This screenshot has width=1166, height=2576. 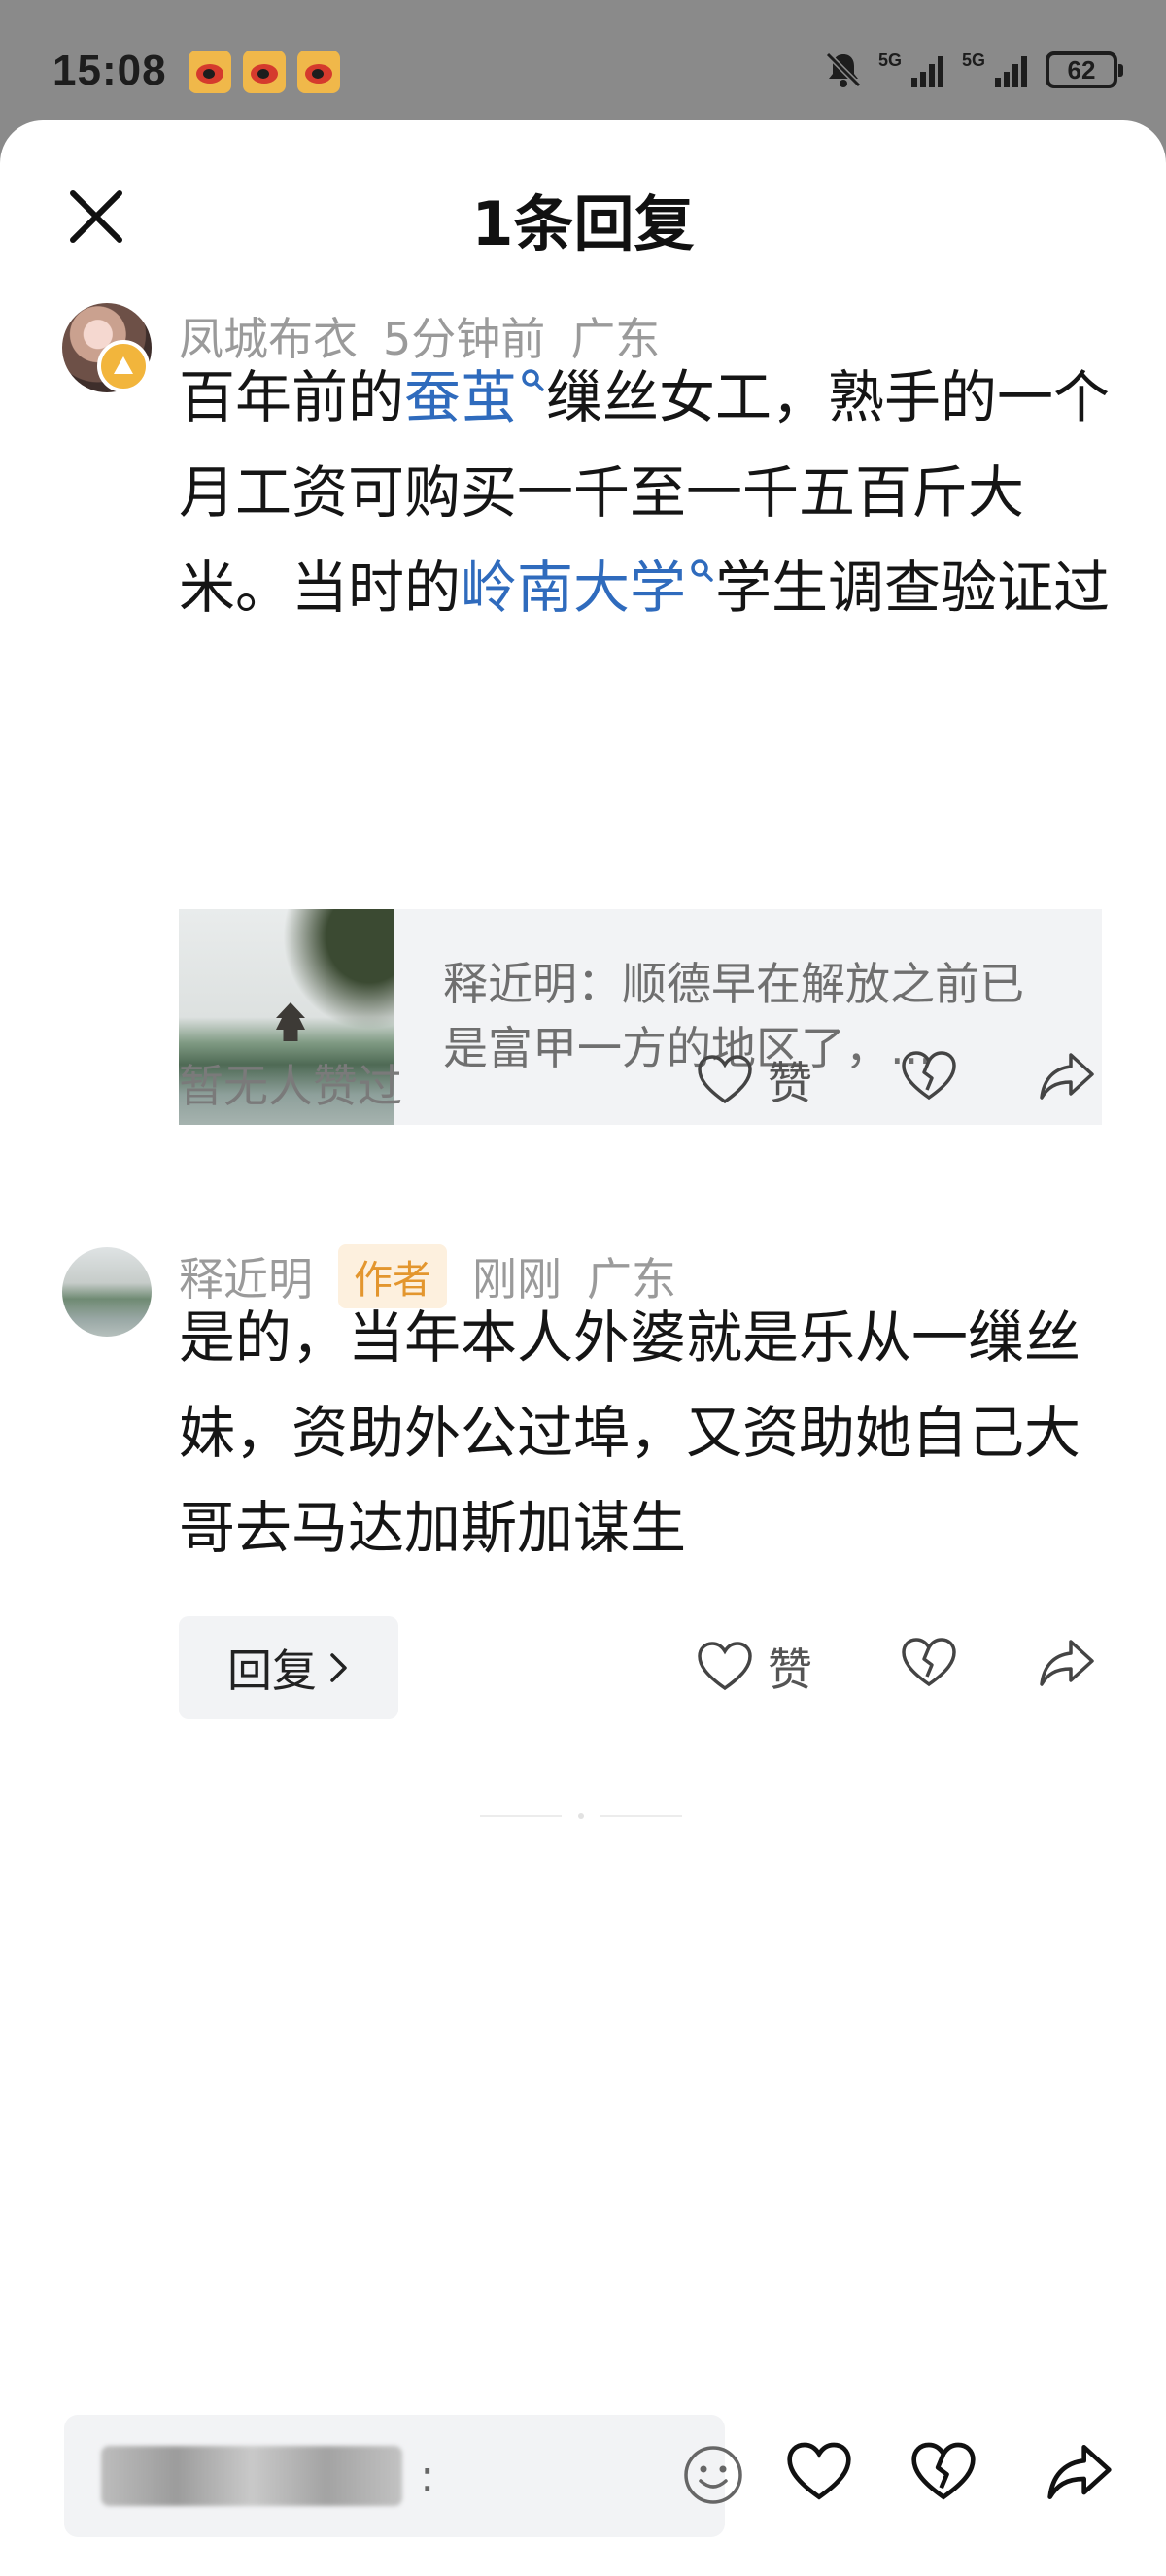 I want to click on redacted-username, so click(x=251, y=2476).